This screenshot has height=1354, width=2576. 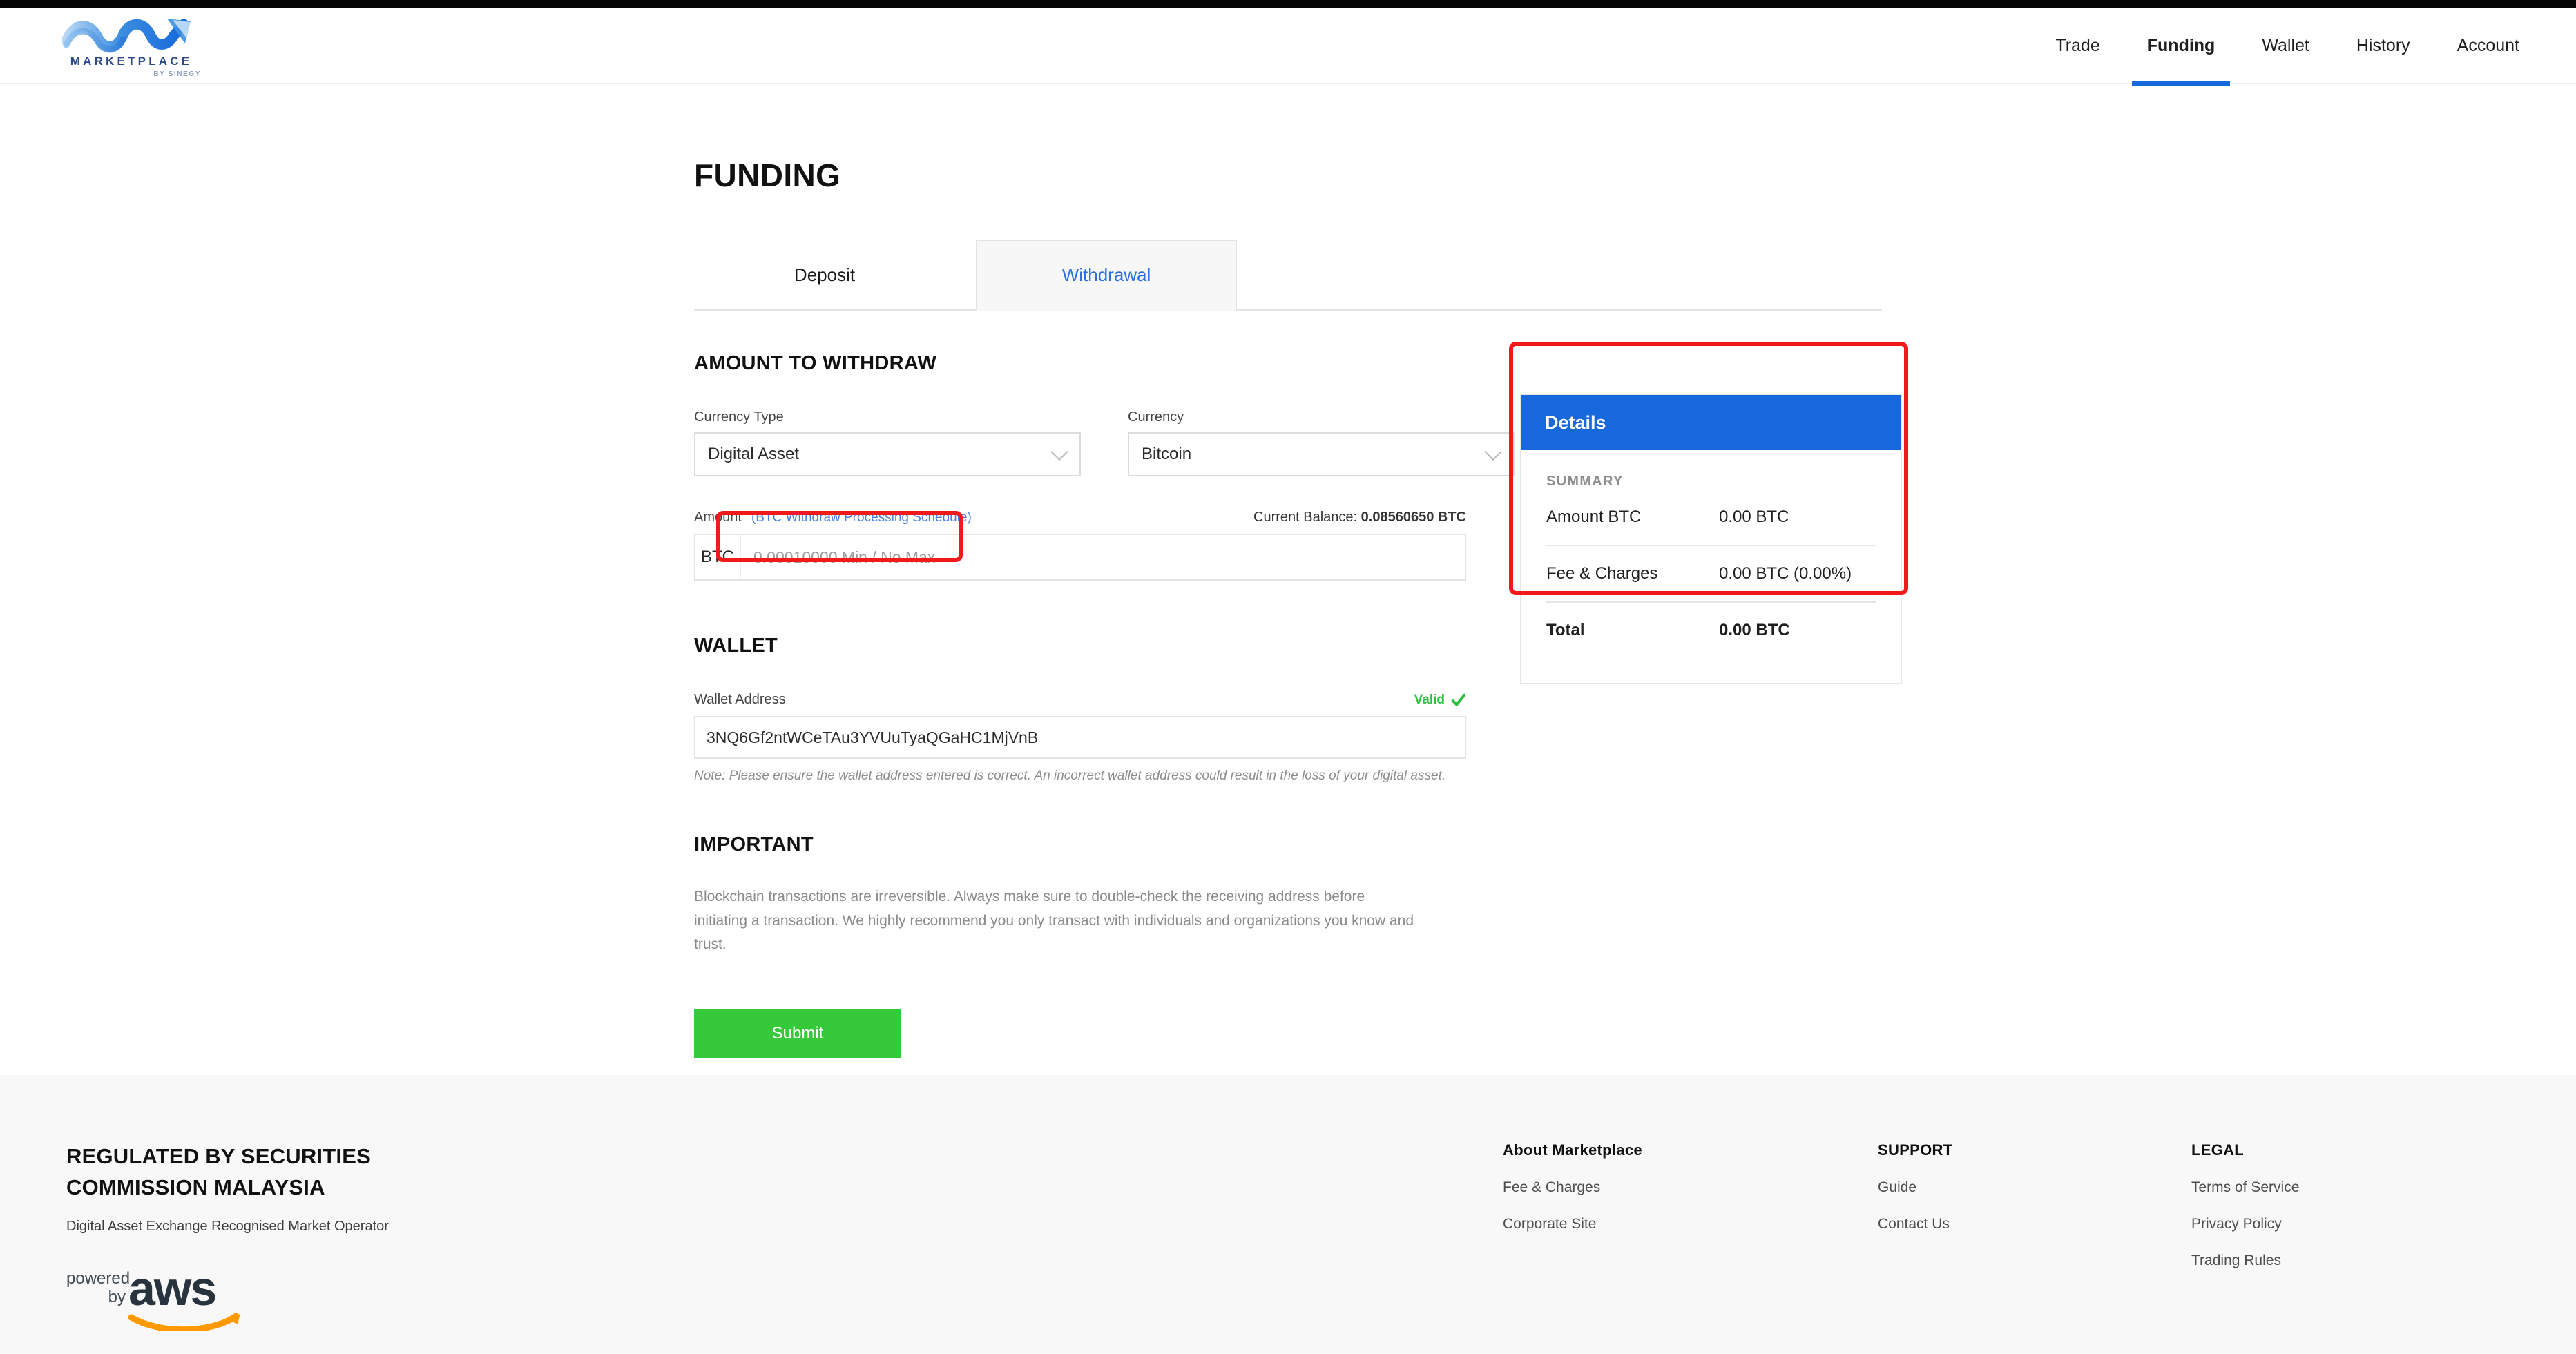 I want to click on detail-key: Fee & Charges, so click(x=1602, y=573).